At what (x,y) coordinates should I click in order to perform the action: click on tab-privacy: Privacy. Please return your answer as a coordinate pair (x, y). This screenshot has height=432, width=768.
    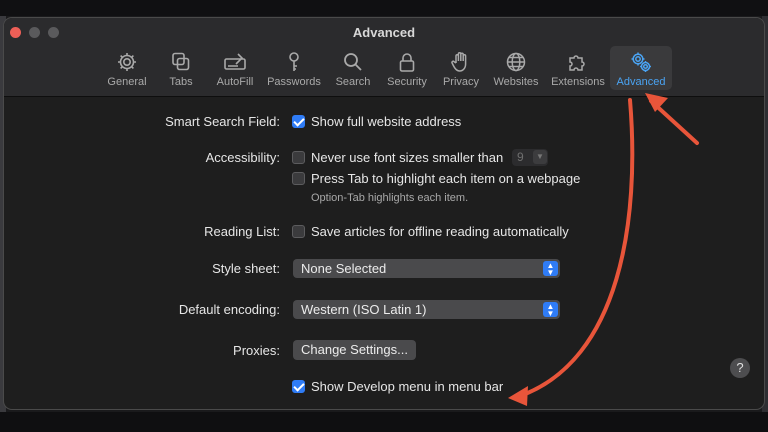
    Looking at the image, I should click on (461, 68).